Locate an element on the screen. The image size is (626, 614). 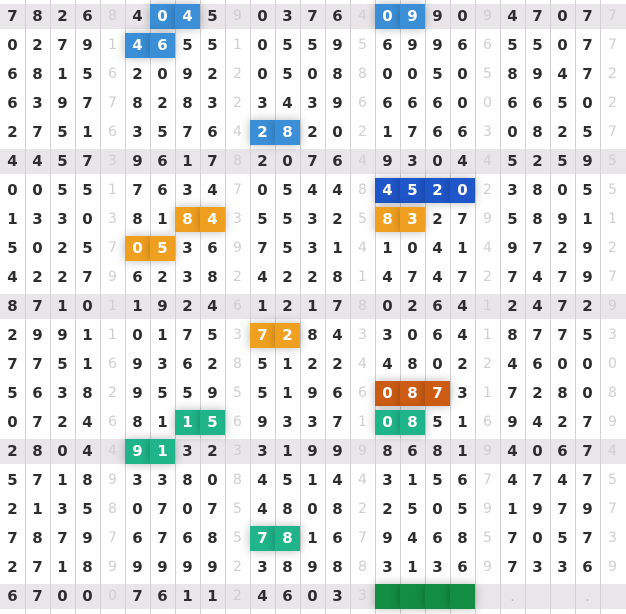
separator-digit-cell: 6 is located at coordinates (237, 422).